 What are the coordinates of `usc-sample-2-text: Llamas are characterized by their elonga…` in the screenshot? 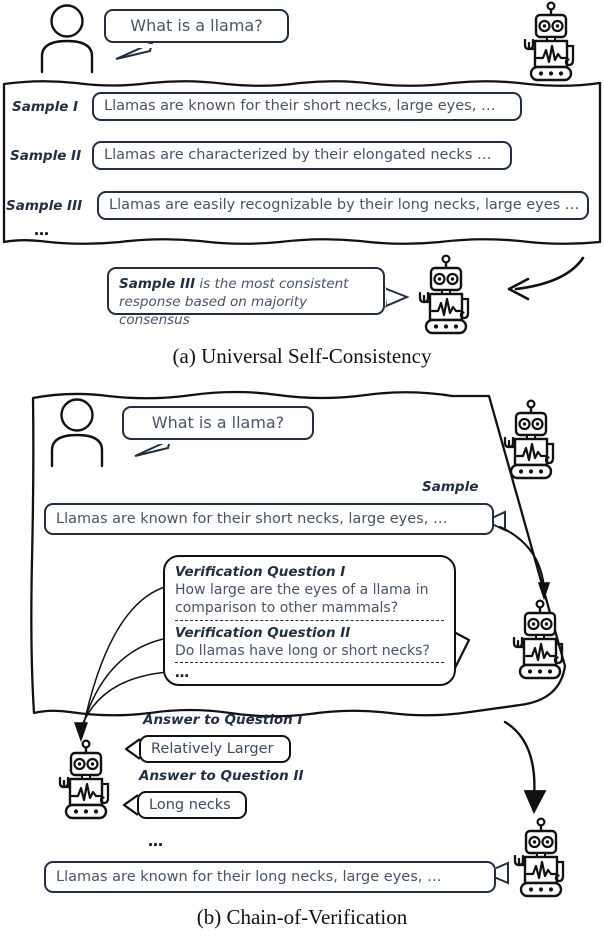 It's located at (298, 155).